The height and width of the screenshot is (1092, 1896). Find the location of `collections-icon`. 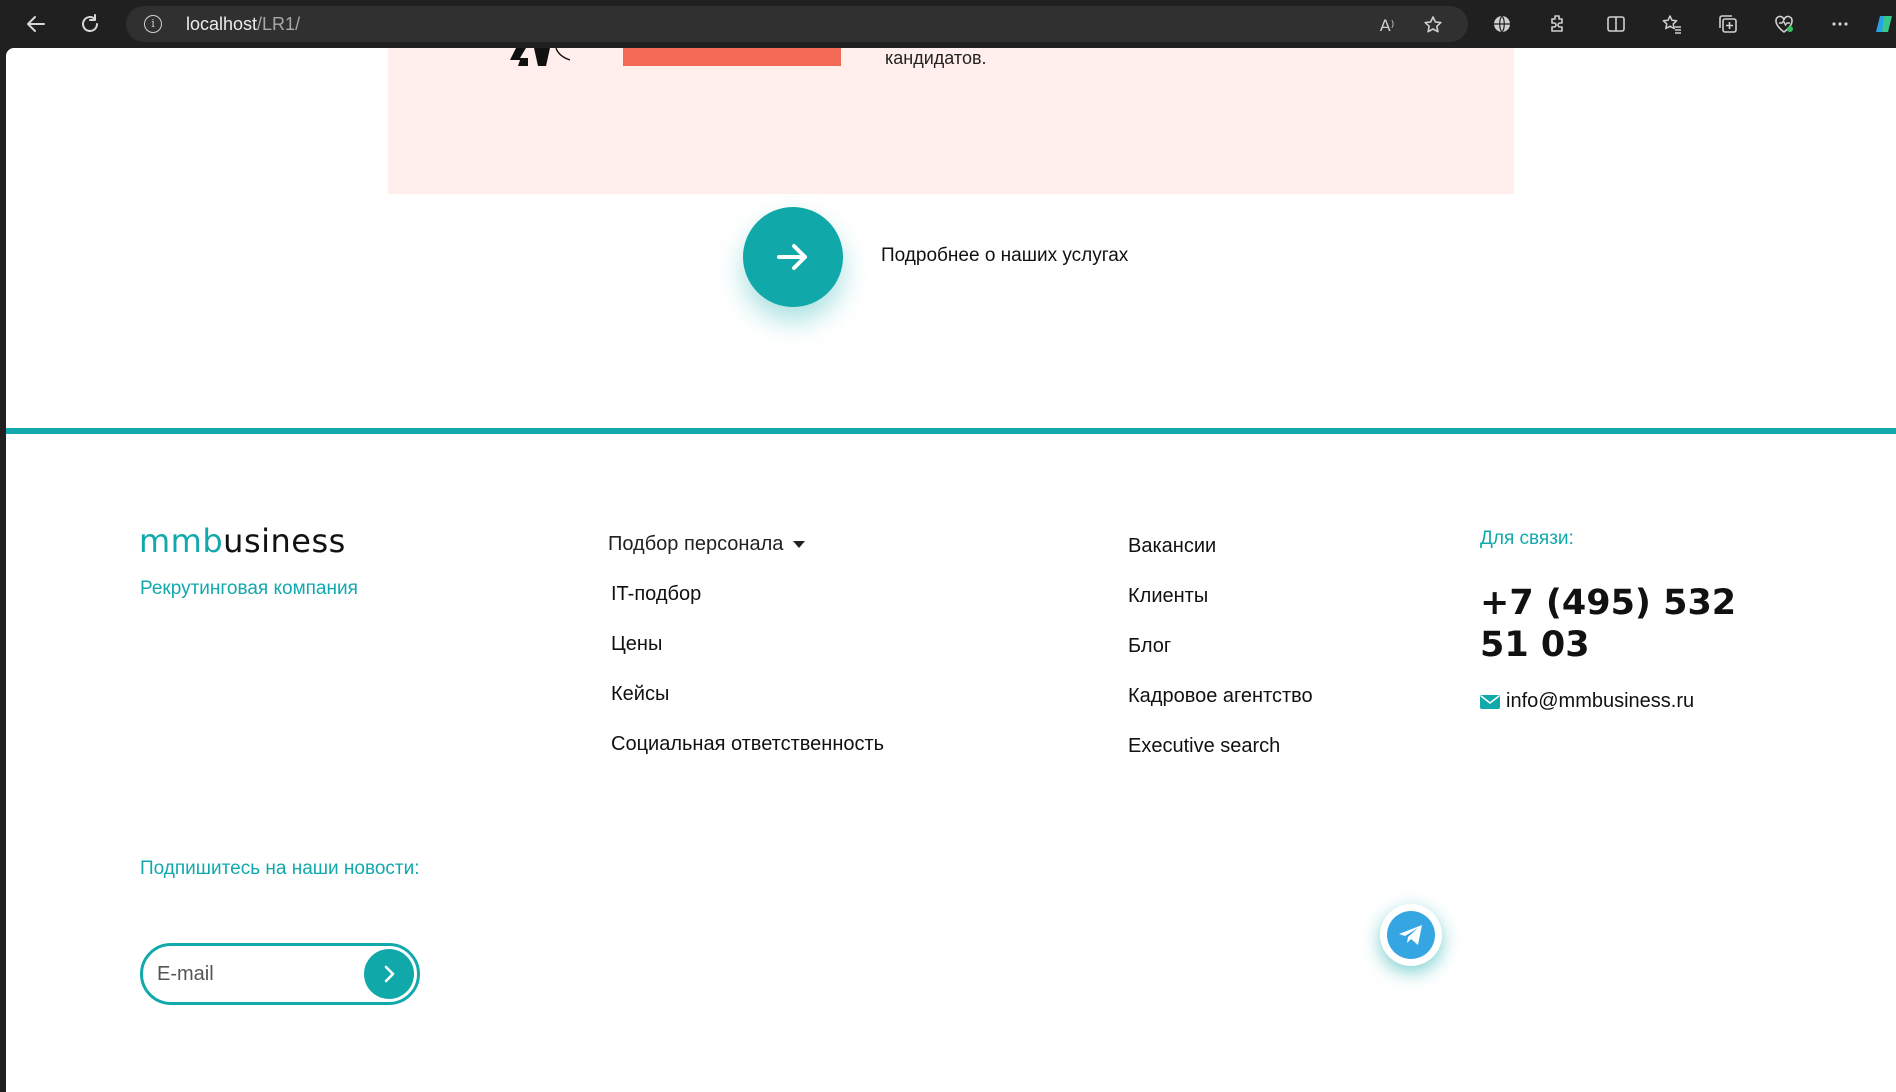

collections-icon is located at coordinates (1728, 24).